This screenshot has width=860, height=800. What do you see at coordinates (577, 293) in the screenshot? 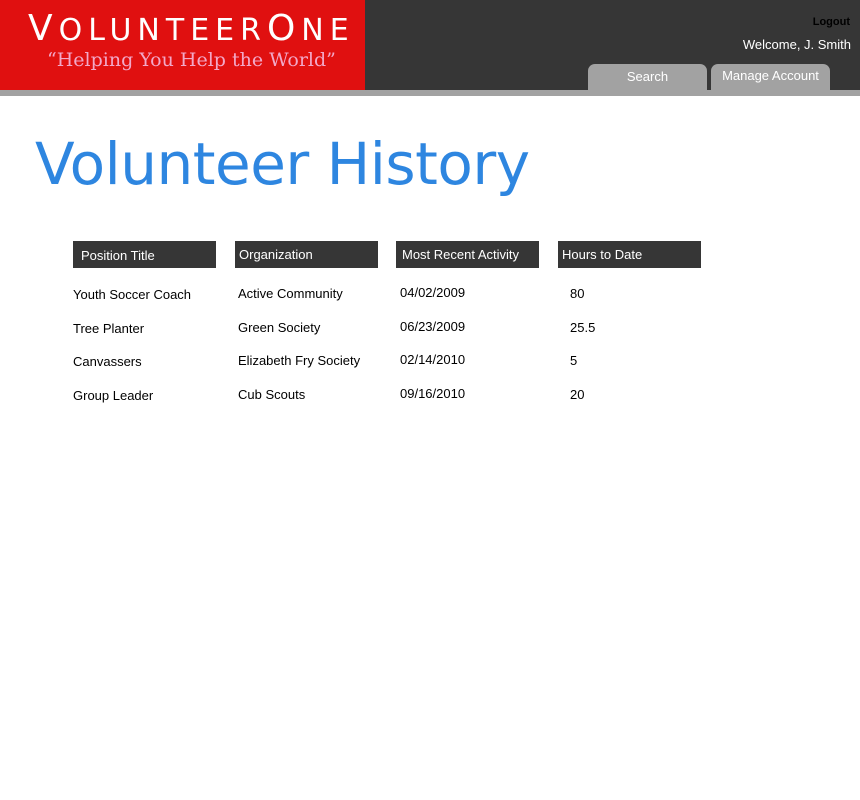
I see `cell-hours-to-date: 80` at bounding box center [577, 293].